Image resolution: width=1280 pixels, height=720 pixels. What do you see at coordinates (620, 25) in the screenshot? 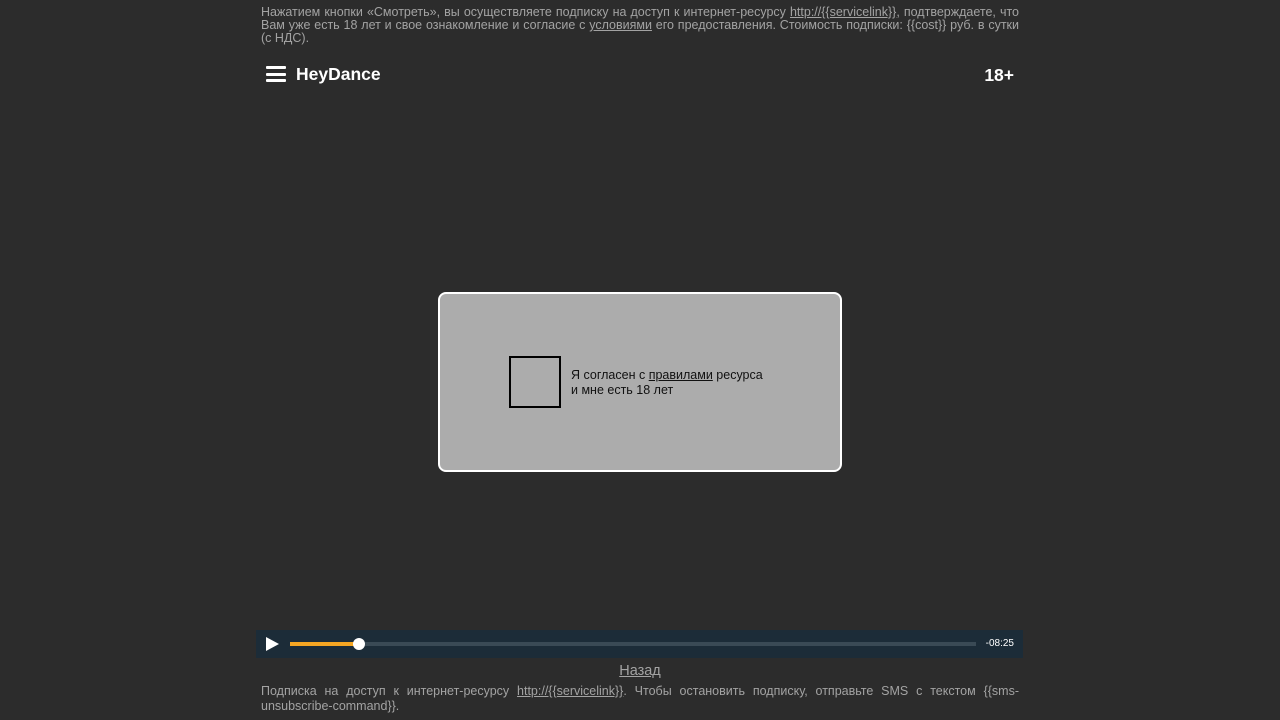
I see `terms-link: условиями` at bounding box center [620, 25].